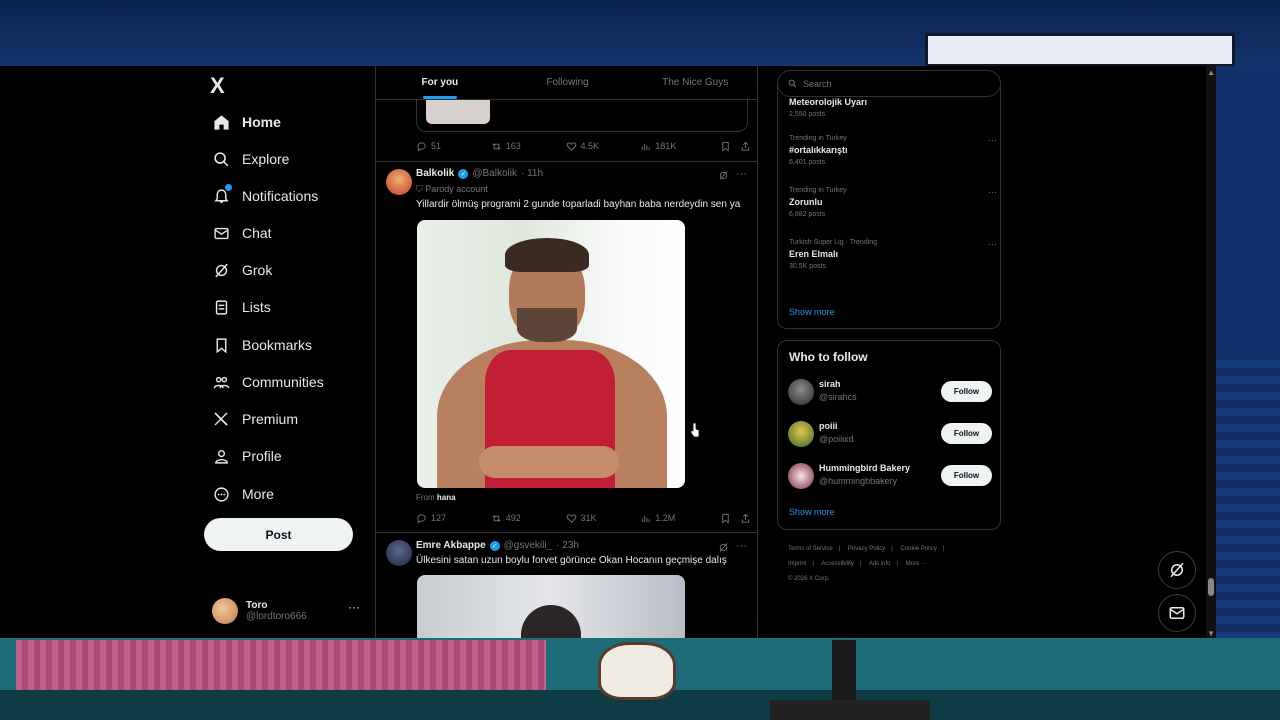 The height and width of the screenshot is (720, 1280). I want to click on views-icon, so click(646, 146).